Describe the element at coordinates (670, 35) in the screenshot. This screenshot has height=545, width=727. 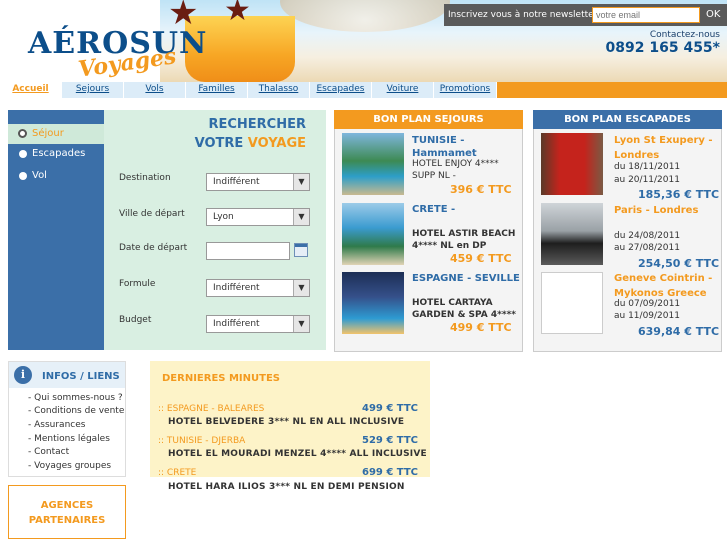
I see `contact-label: Contactez-nous` at that location.